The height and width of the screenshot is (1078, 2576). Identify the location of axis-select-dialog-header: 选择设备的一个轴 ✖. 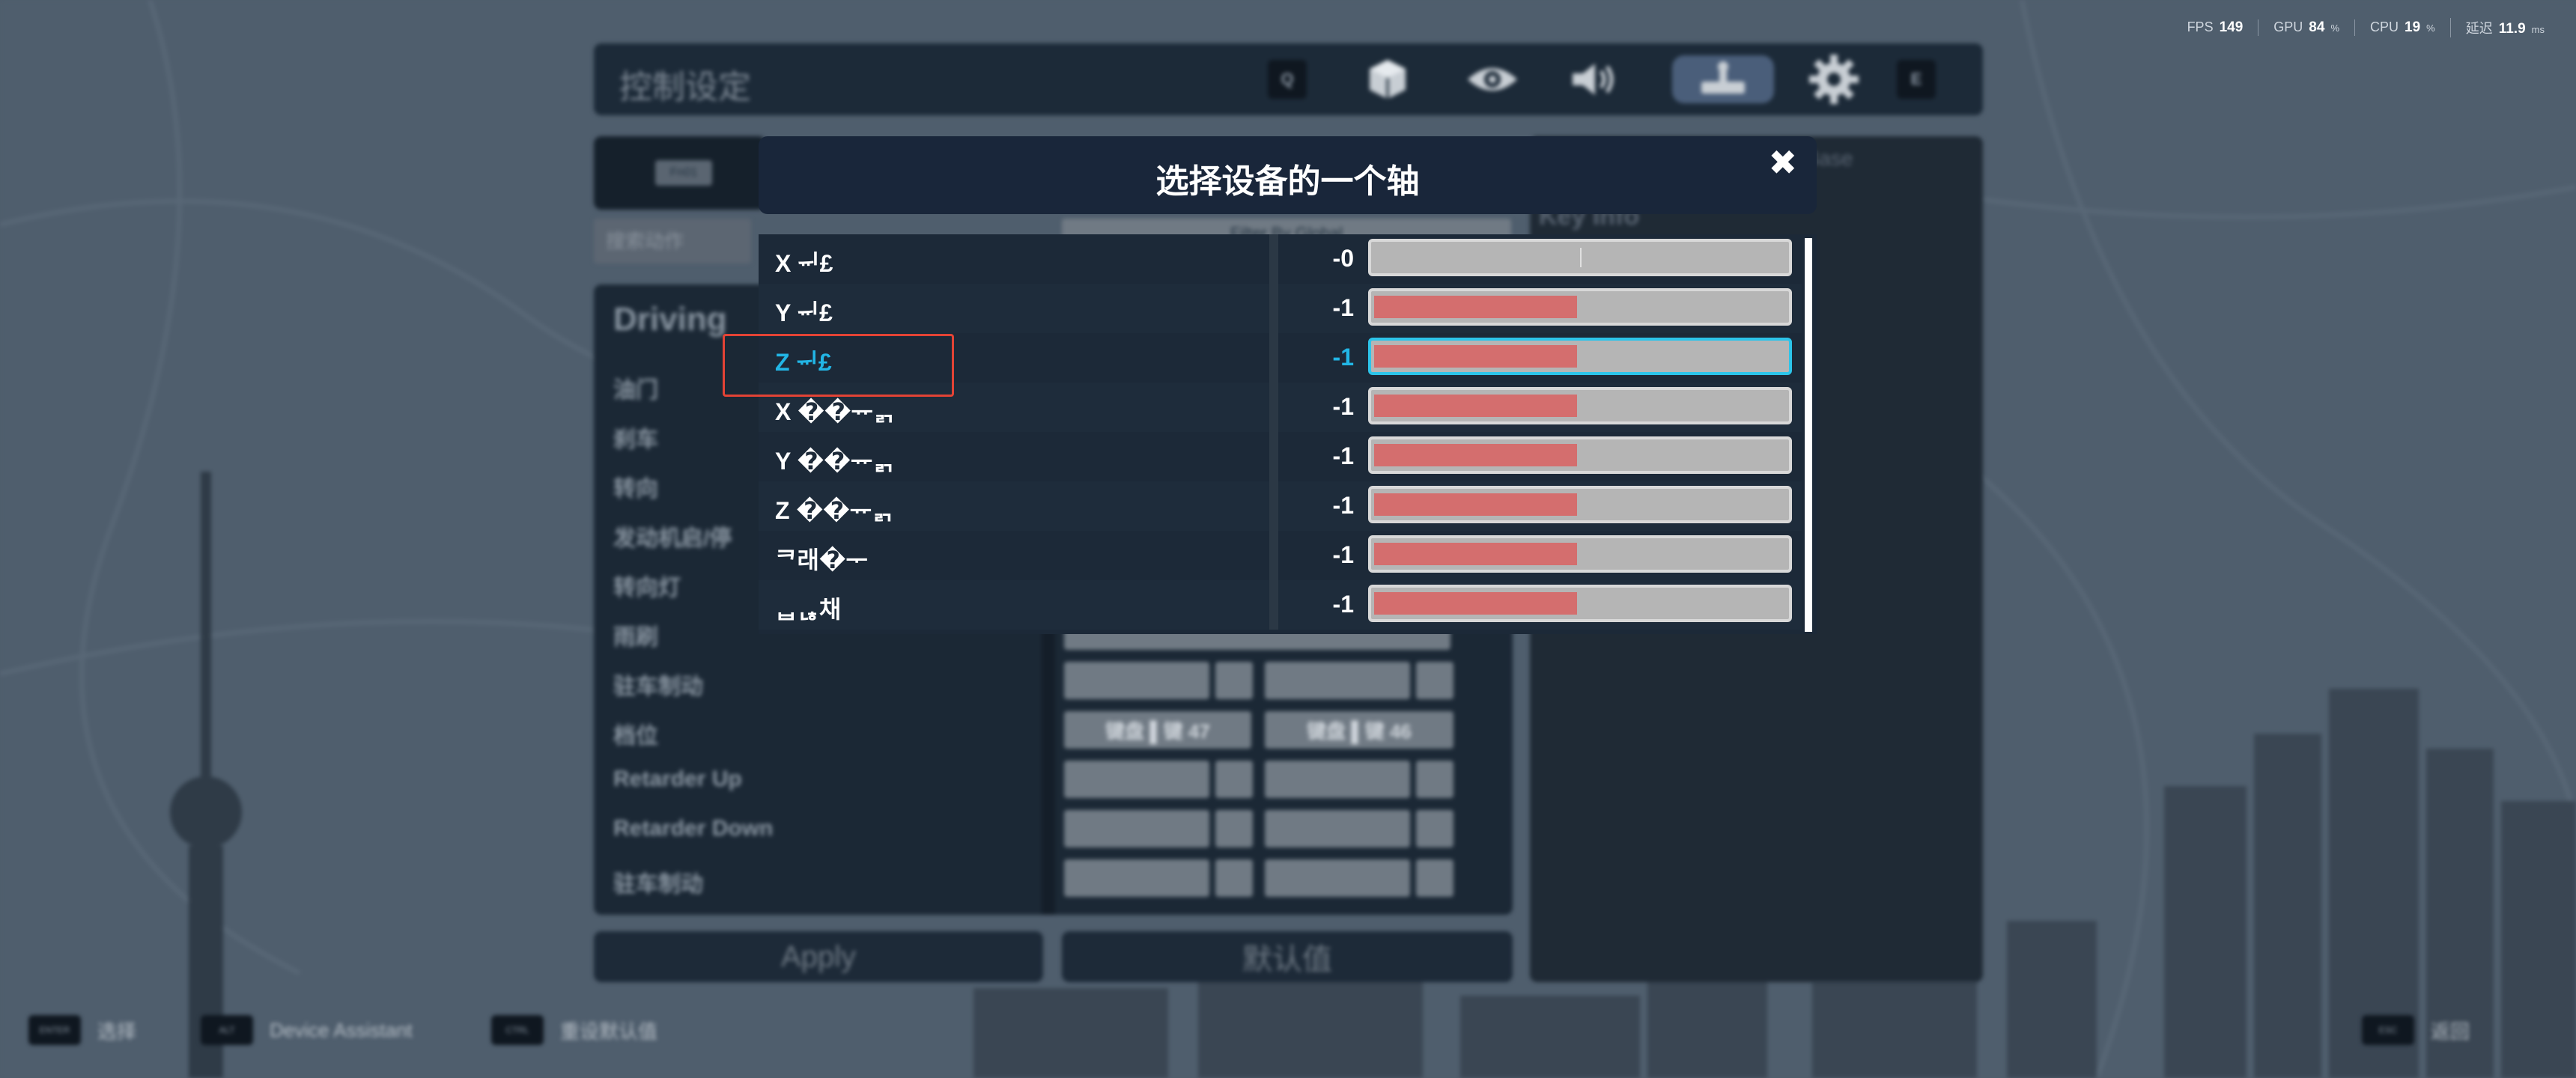
(1288, 175).